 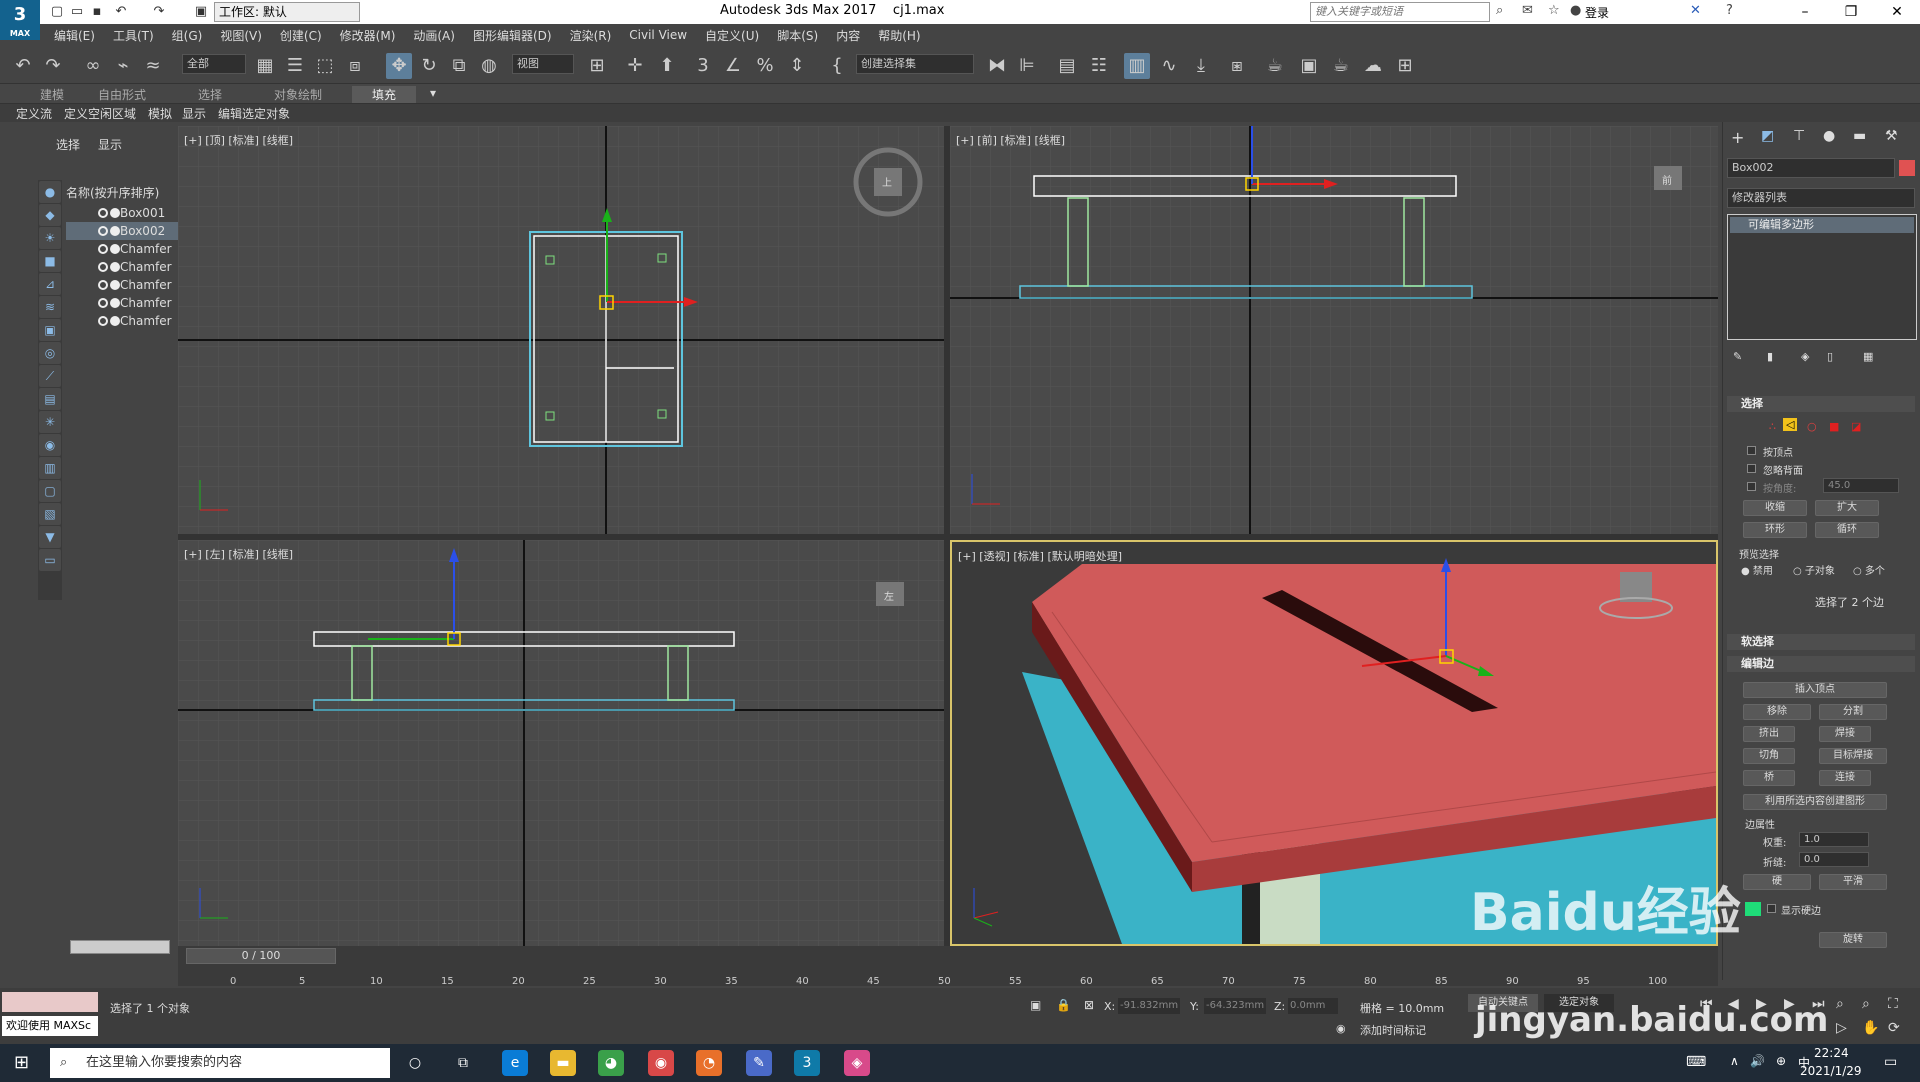 What do you see at coordinates (1834, 839) in the screenshot?
I see `weight-spinner: 1.0` at bounding box center [1834, 839].